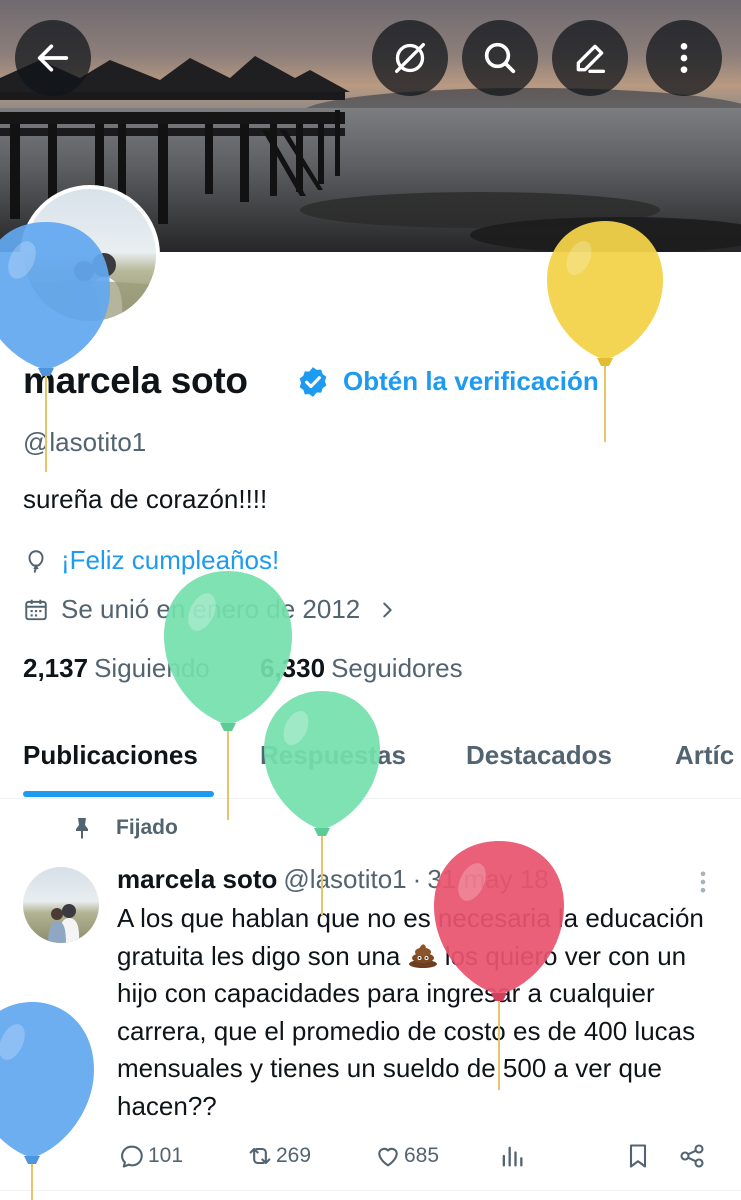  What do you see at coordinates (313, 382) in the screenshot?
I see `verified-badge-icon` at bounding box center [313, 382].